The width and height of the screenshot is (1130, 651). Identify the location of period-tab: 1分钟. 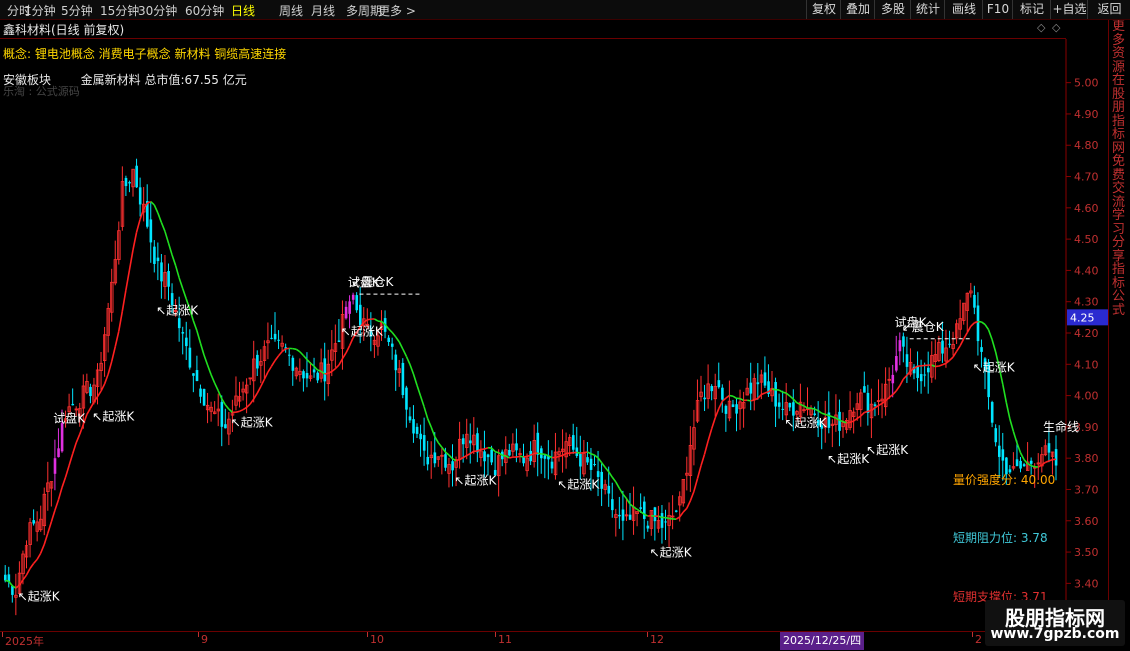
(40, 10).